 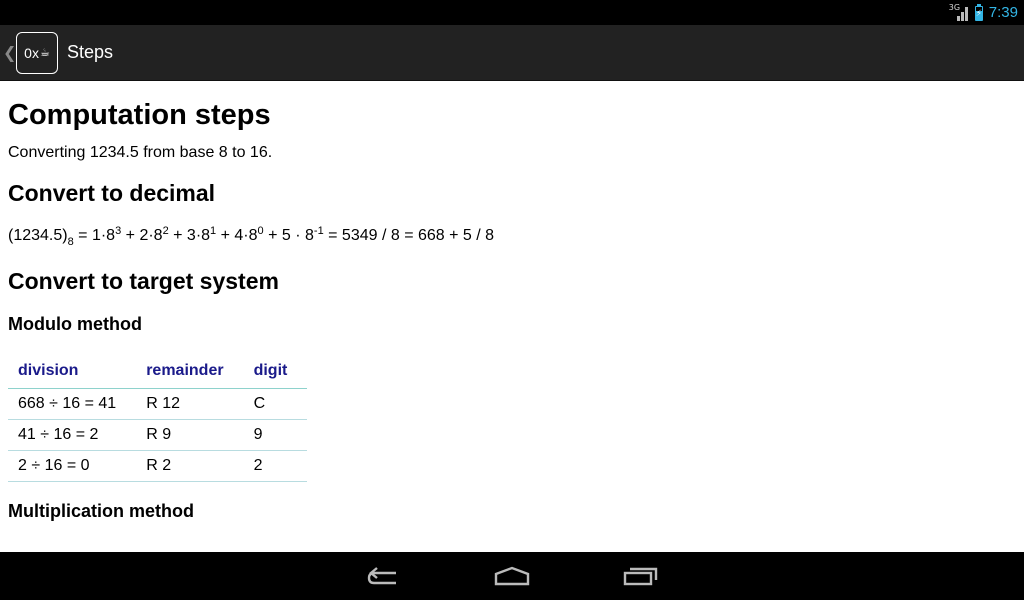 What do you see at coordinates (189, 235) in the screenshot?
I see `formula-term: + 3·8` at bounding box center [189, 235].